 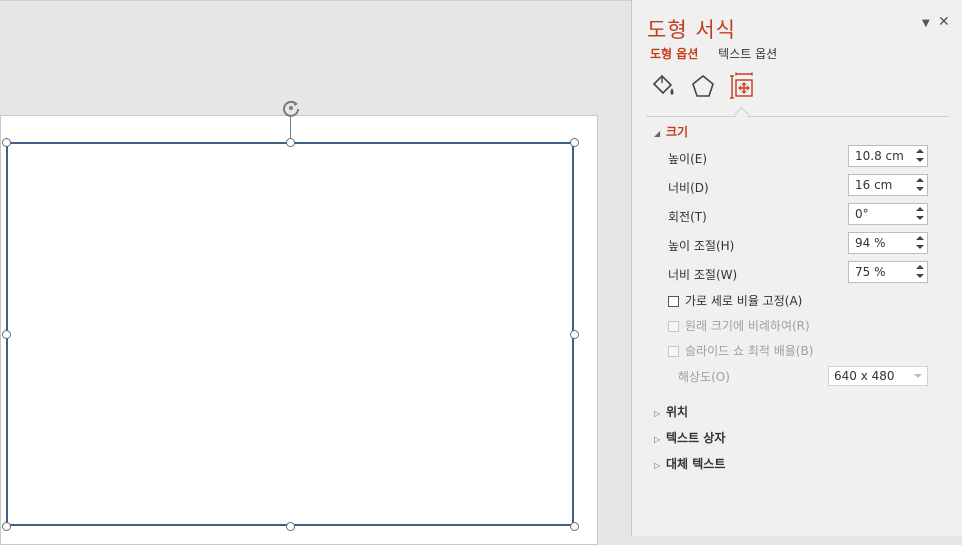 I want to click on pane-title: 도형 서식, so click(x=691, y=30).